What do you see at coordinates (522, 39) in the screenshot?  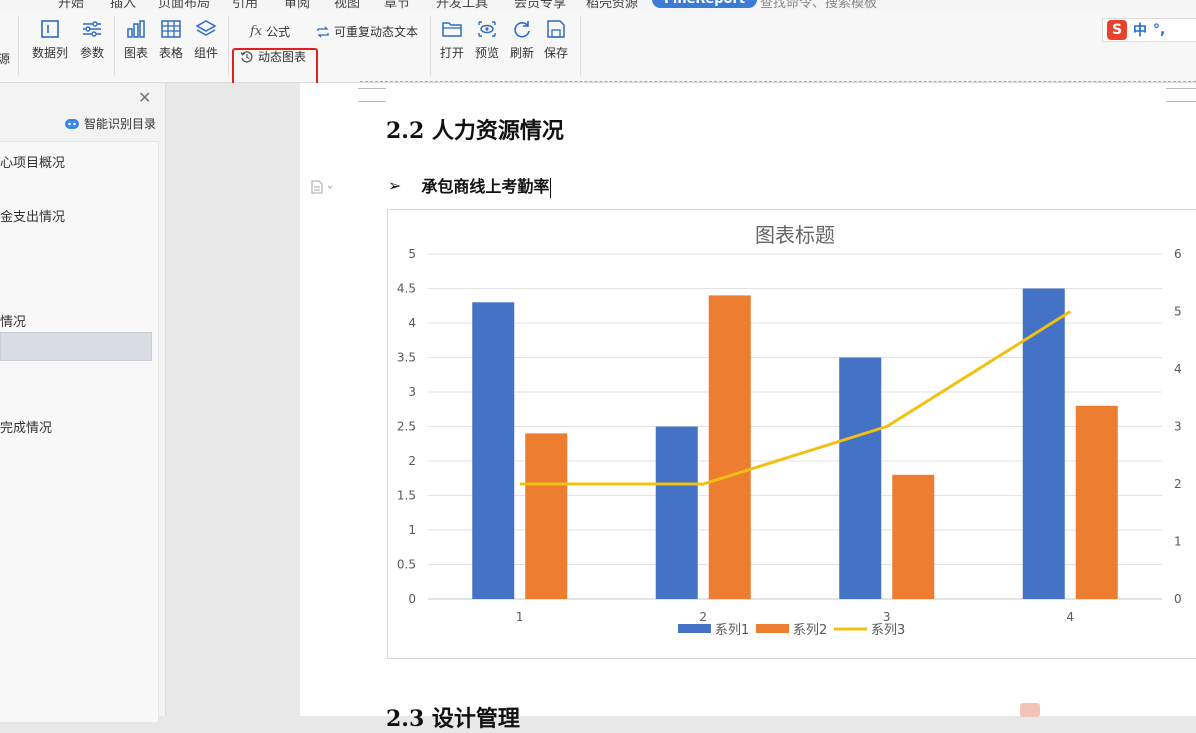 I see `refresh-button: 刷新` at bounding box center [522, 39].